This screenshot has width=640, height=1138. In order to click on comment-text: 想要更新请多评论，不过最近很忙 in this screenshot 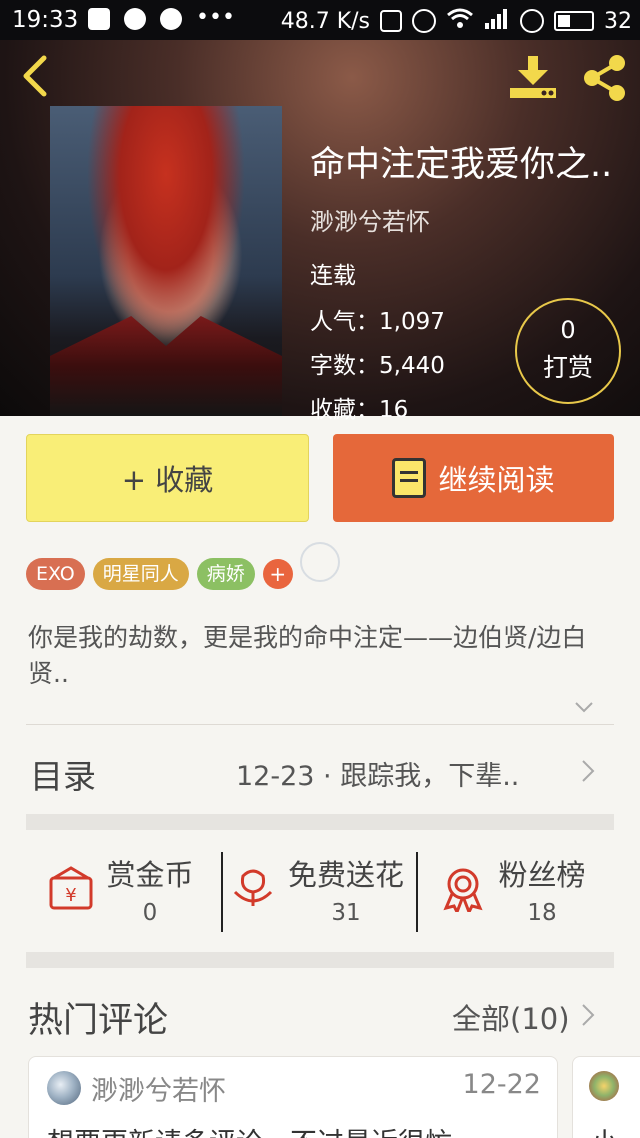, I will do `click(297, 1129)`.